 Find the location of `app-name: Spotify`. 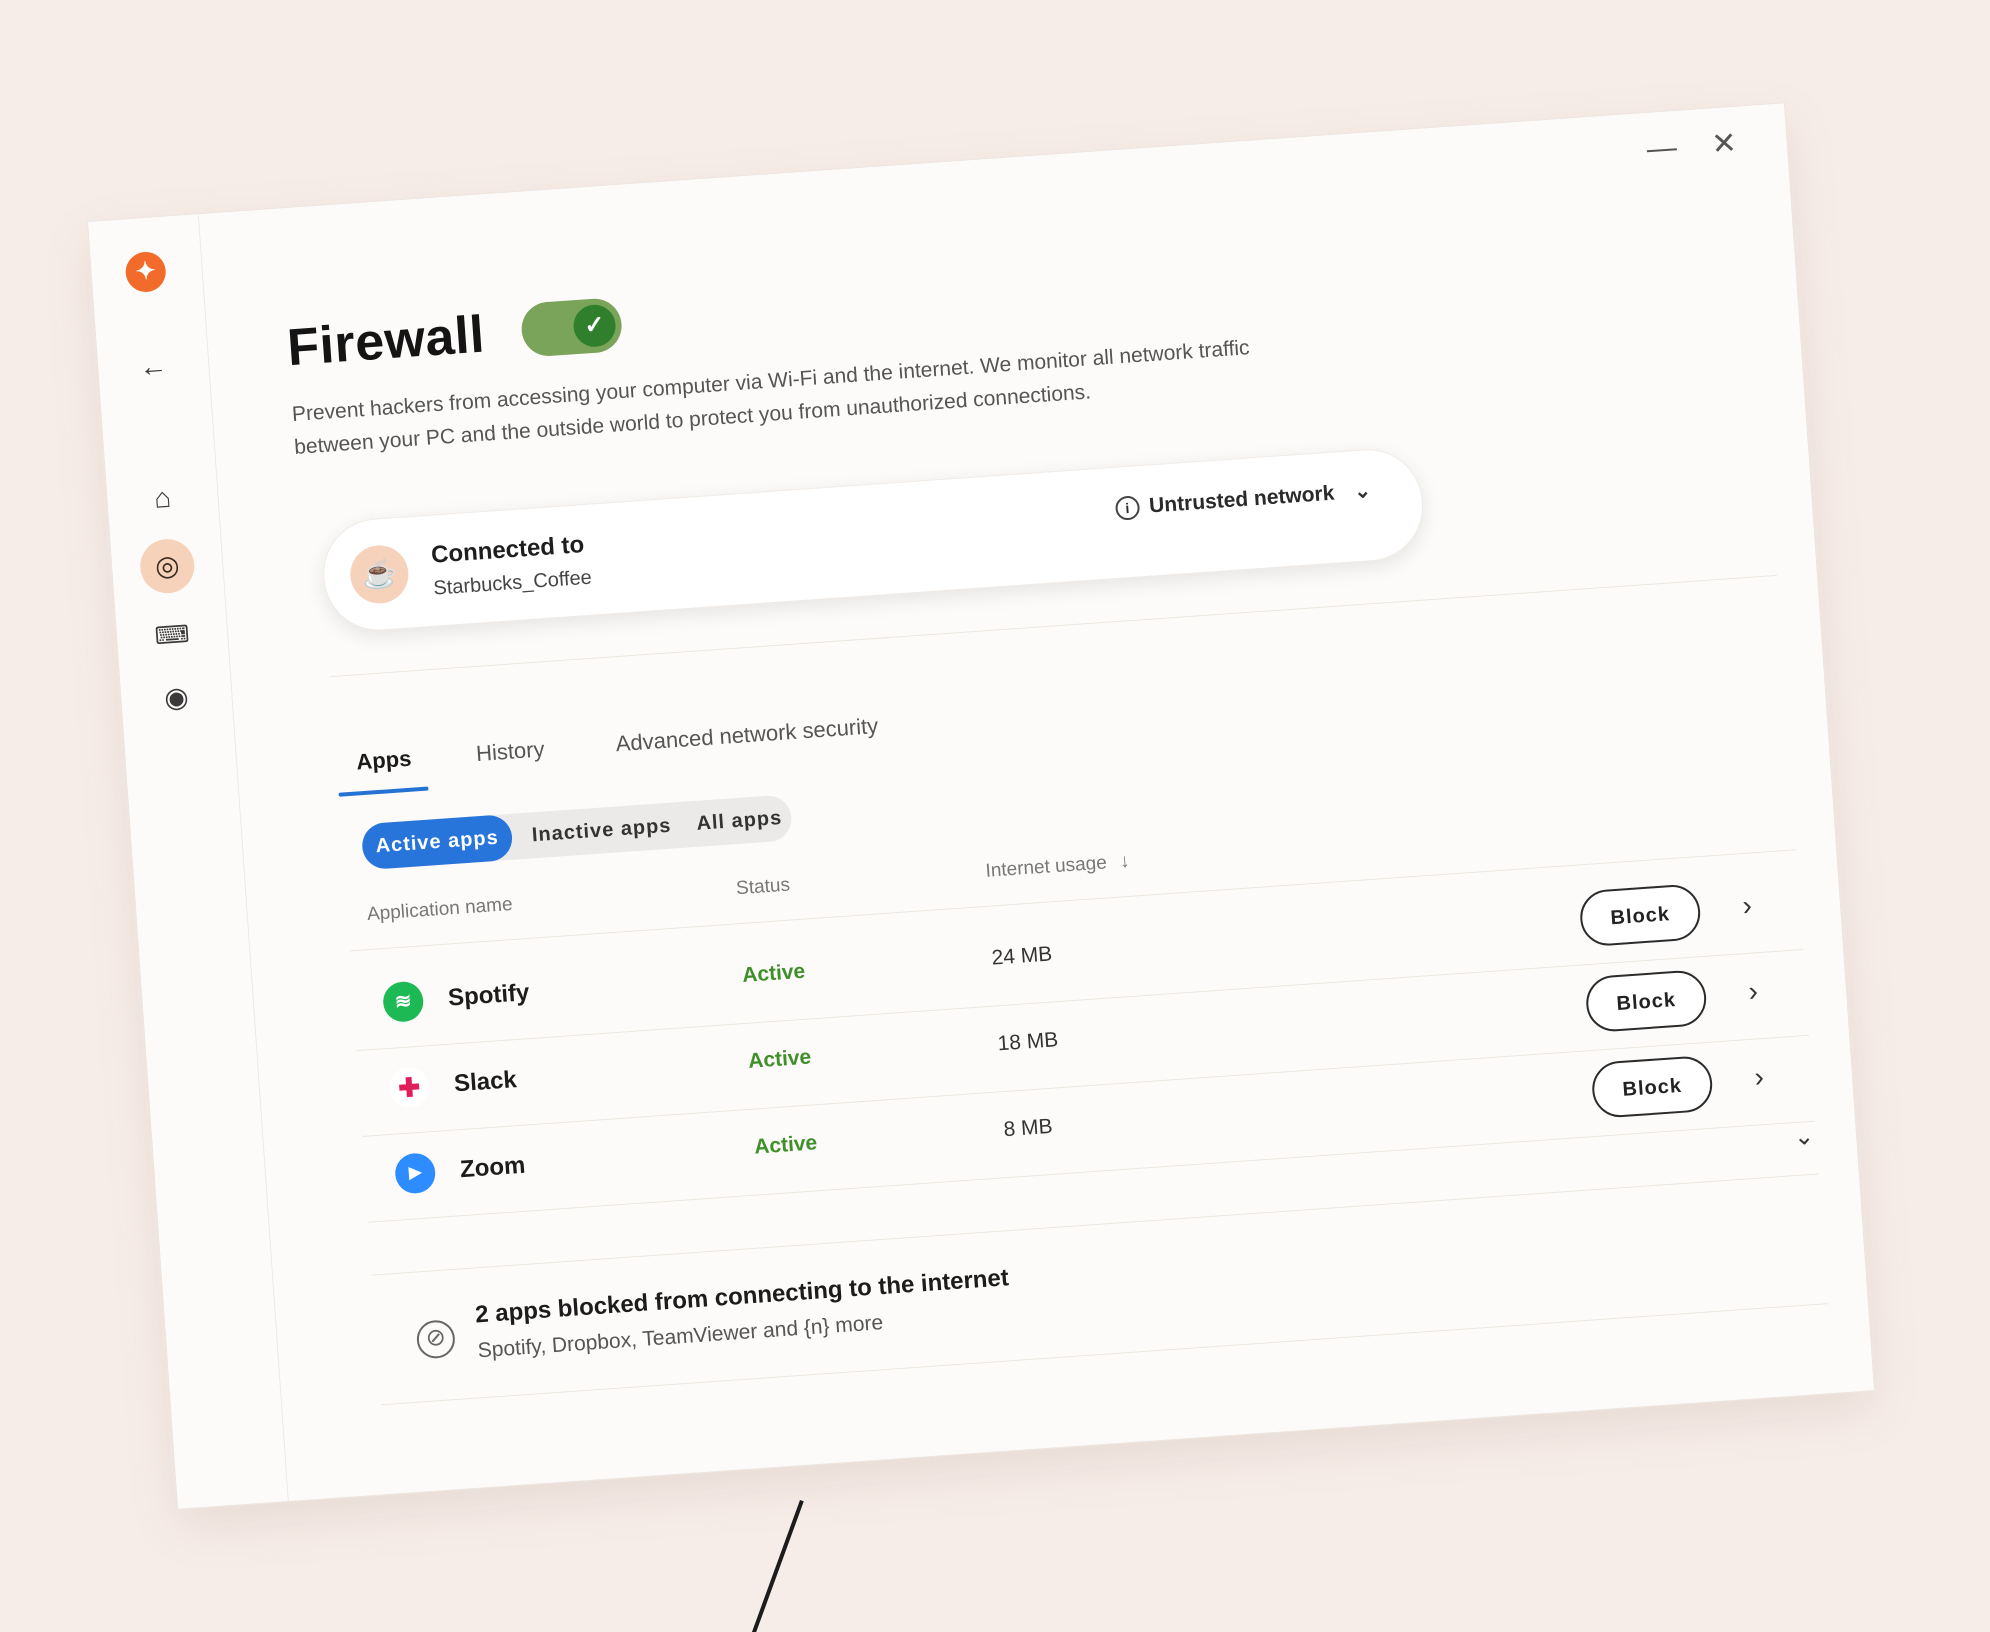

app-name: Spotify is located at coordinates (489, 995).